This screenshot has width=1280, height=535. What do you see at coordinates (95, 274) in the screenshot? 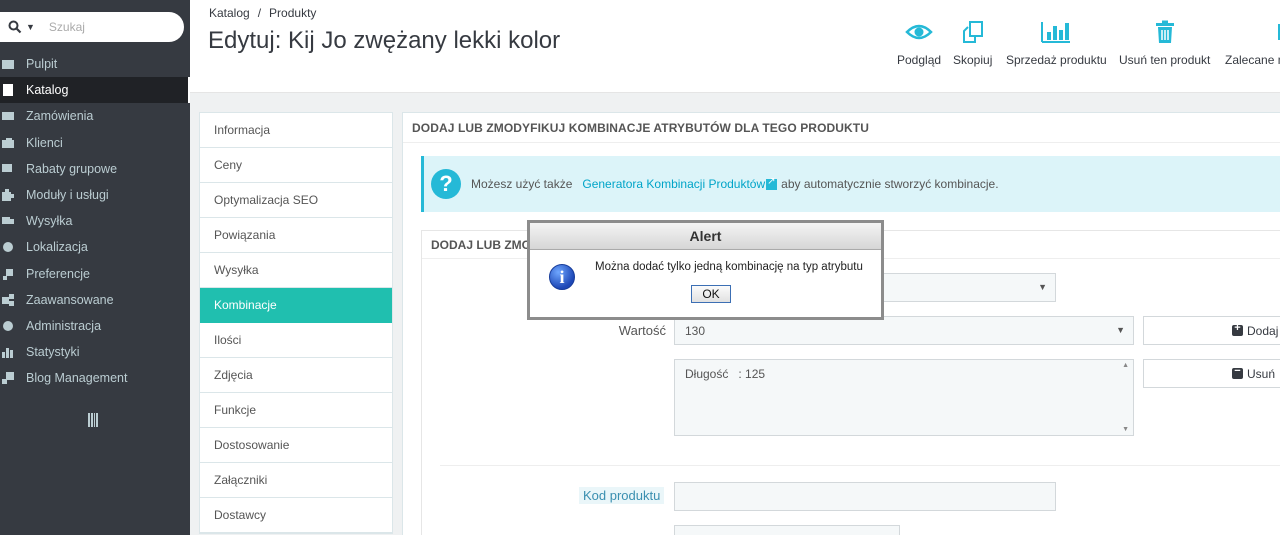
I see `sidebar-item-preferencje: Preferencje` at bounding box center [95, 274].